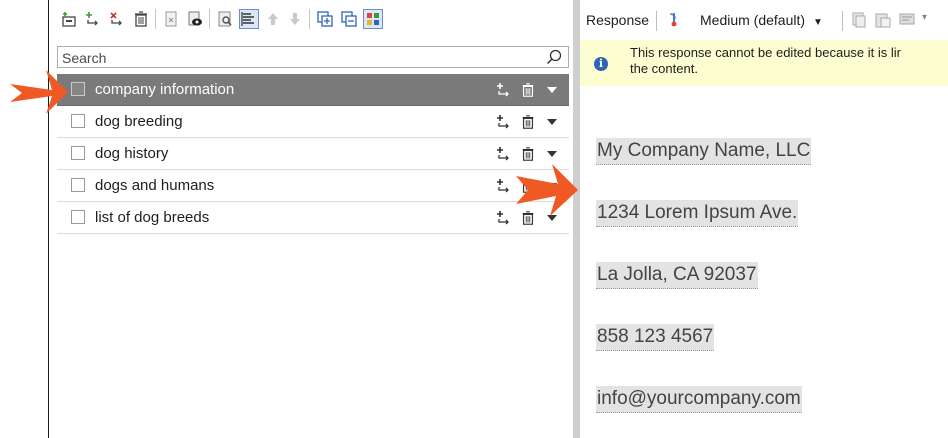  What do you see at coordinates (195, 19) in the screenshot?
I see `preview-icon` at bounding box center [195, 19].